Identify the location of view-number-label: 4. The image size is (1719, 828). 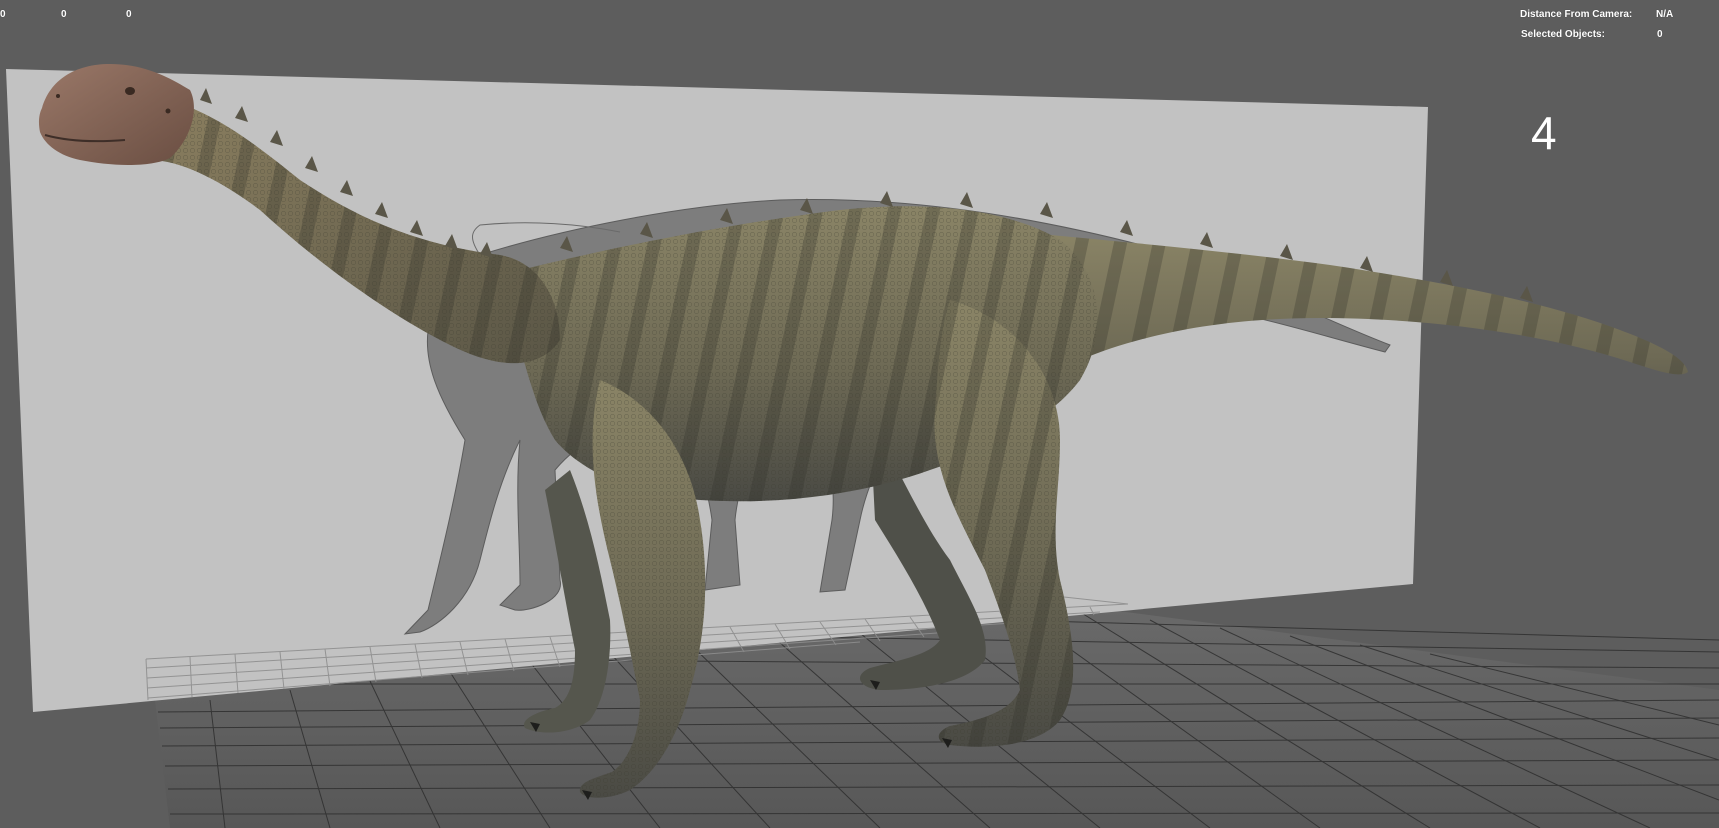
(1544, 133).